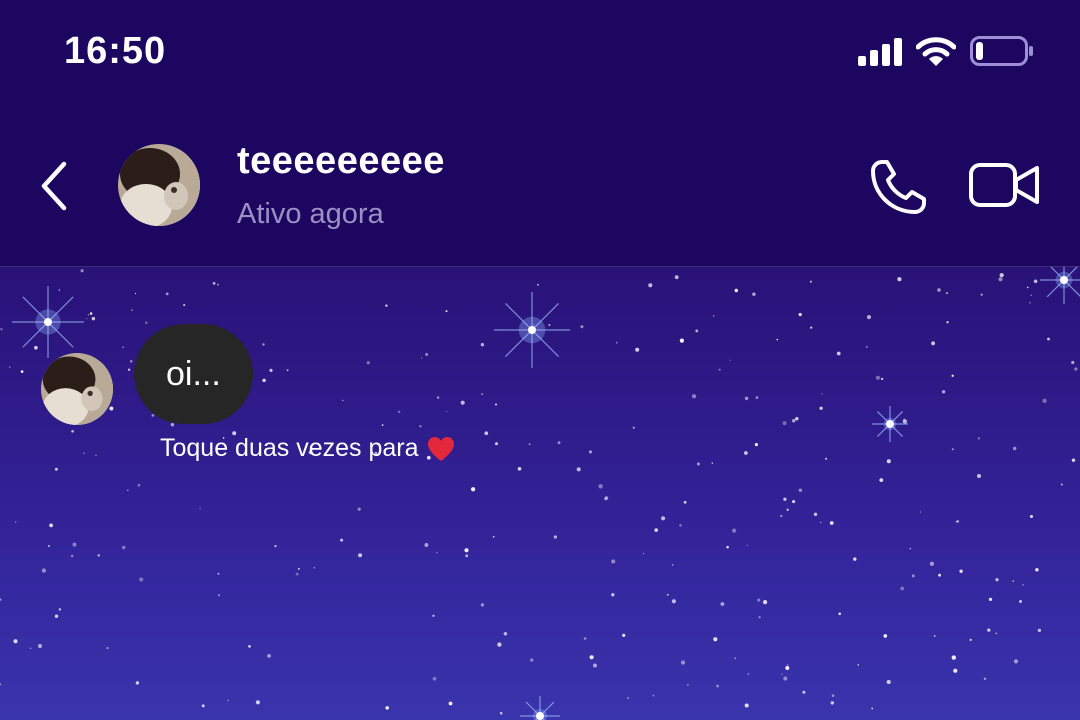 The width and height of the screenshot is (1080, 720). I want to click on contact-avatar, so click(159, 185).